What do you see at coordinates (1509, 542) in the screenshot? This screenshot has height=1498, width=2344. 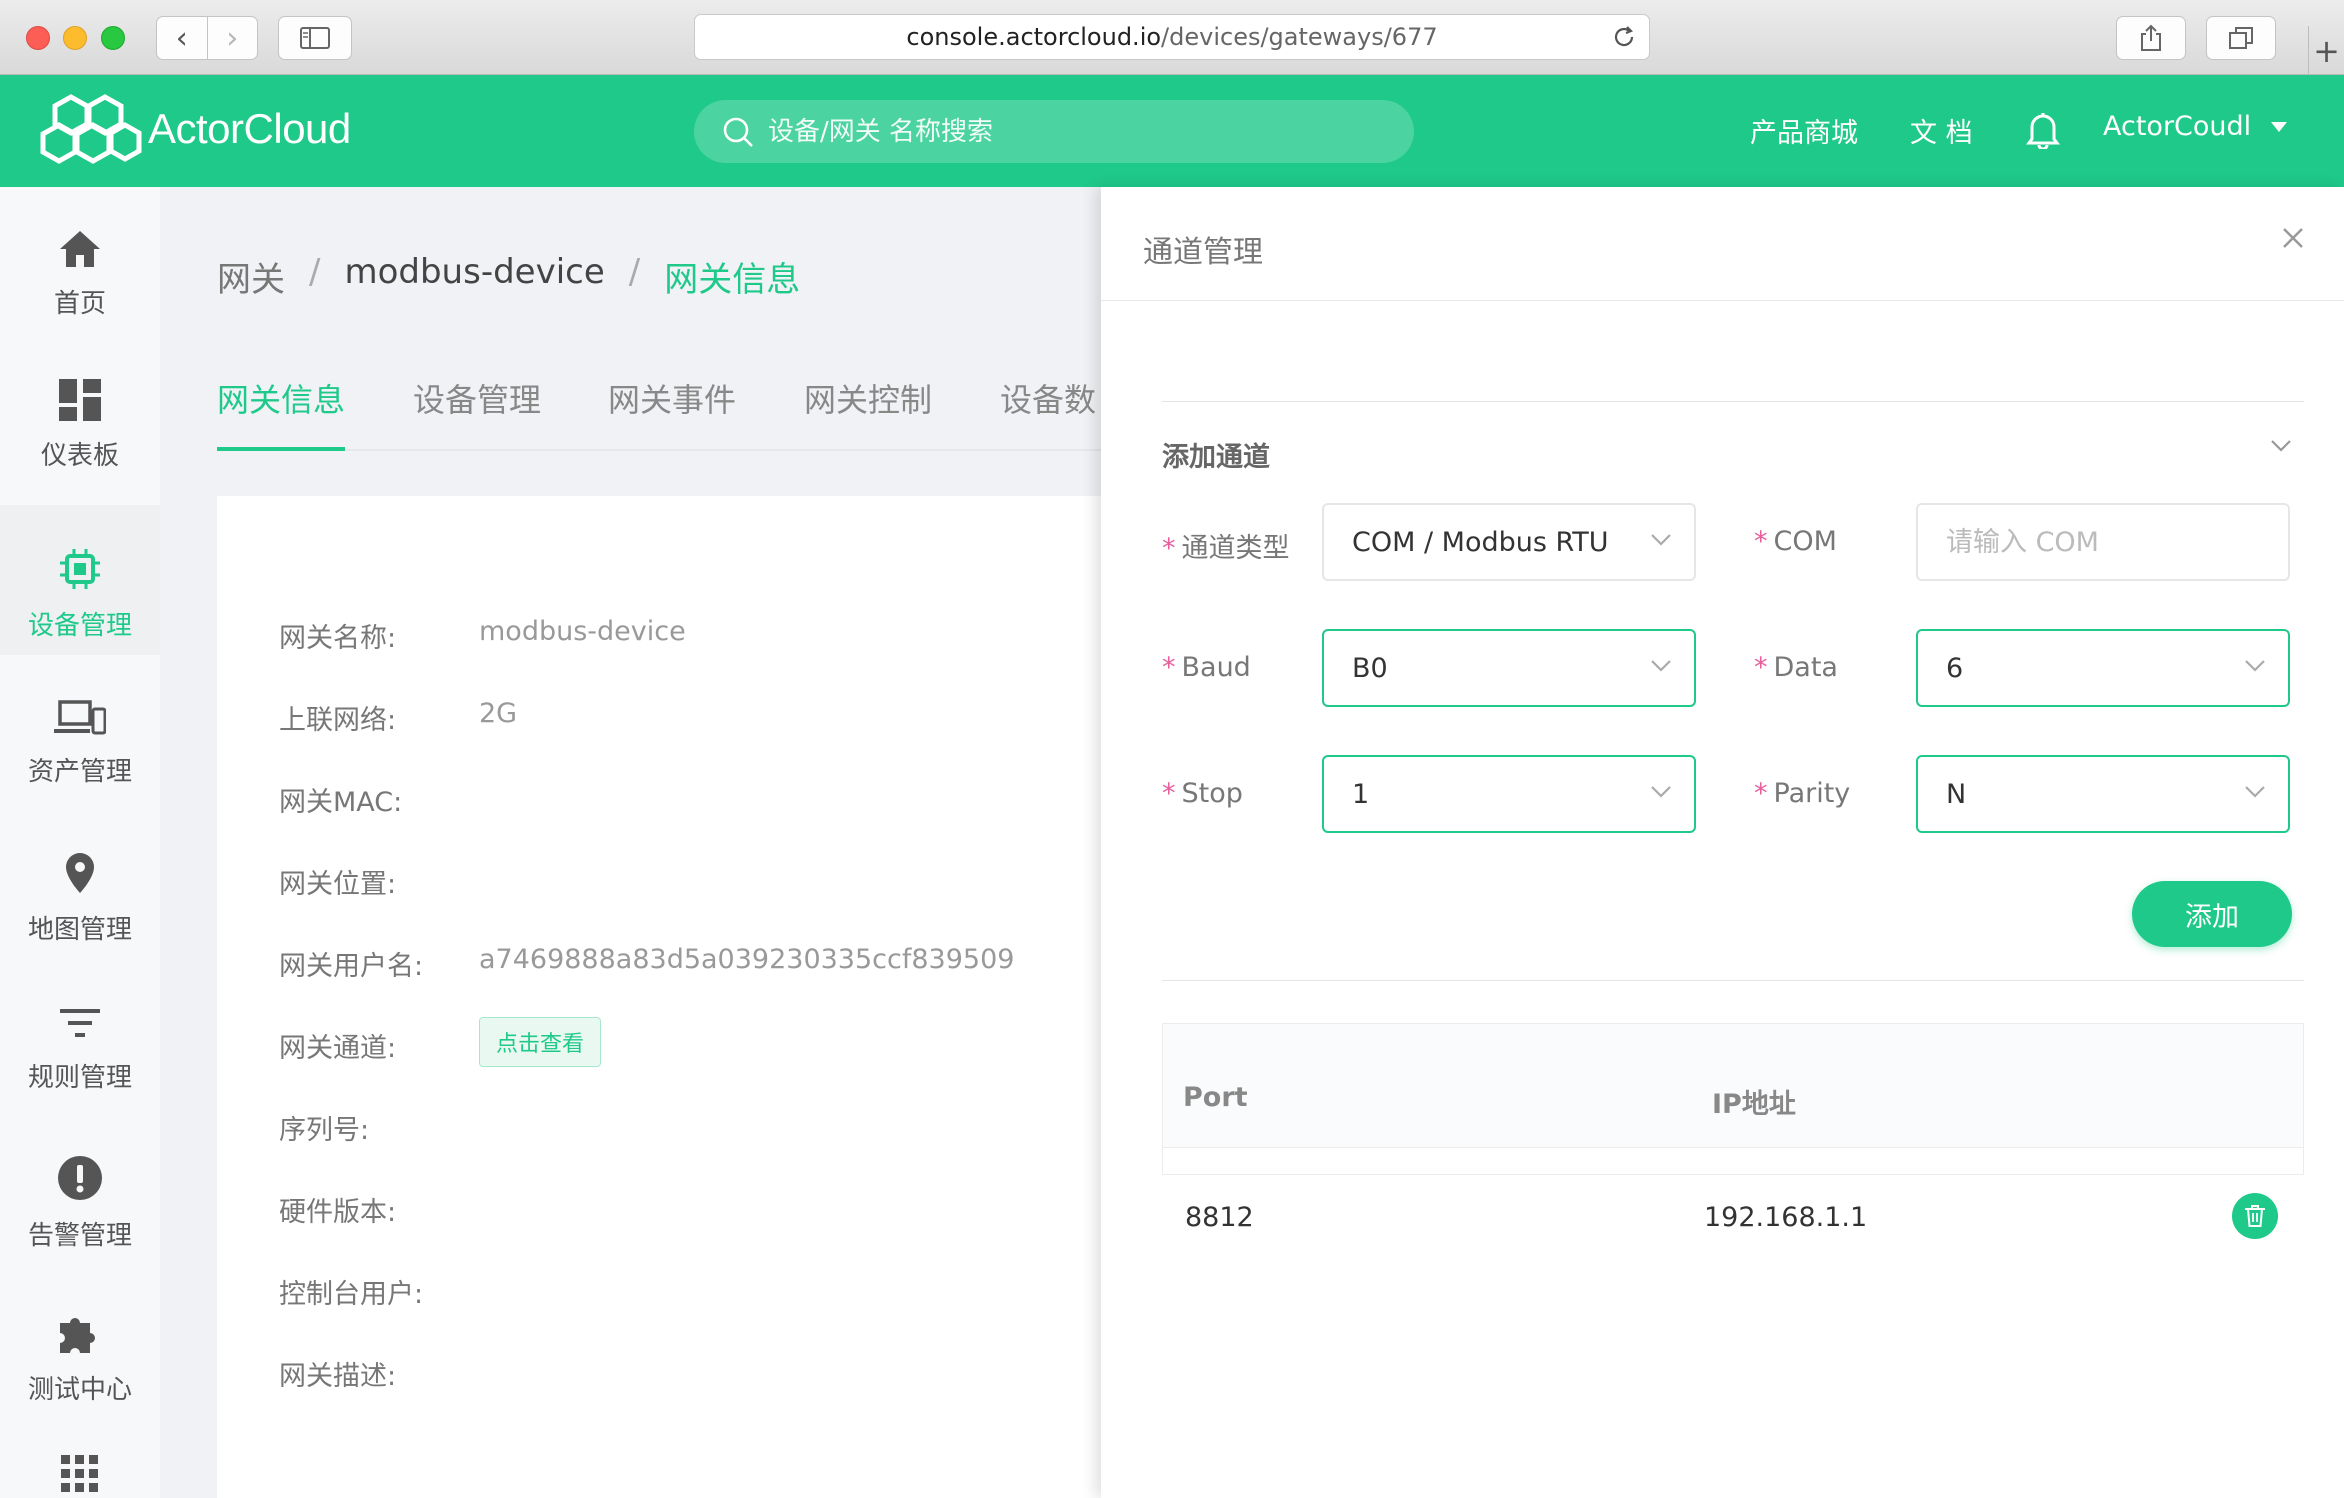 I see `channel-type-select: COM / Modbus RTU` at bounding box center [1509, 542].